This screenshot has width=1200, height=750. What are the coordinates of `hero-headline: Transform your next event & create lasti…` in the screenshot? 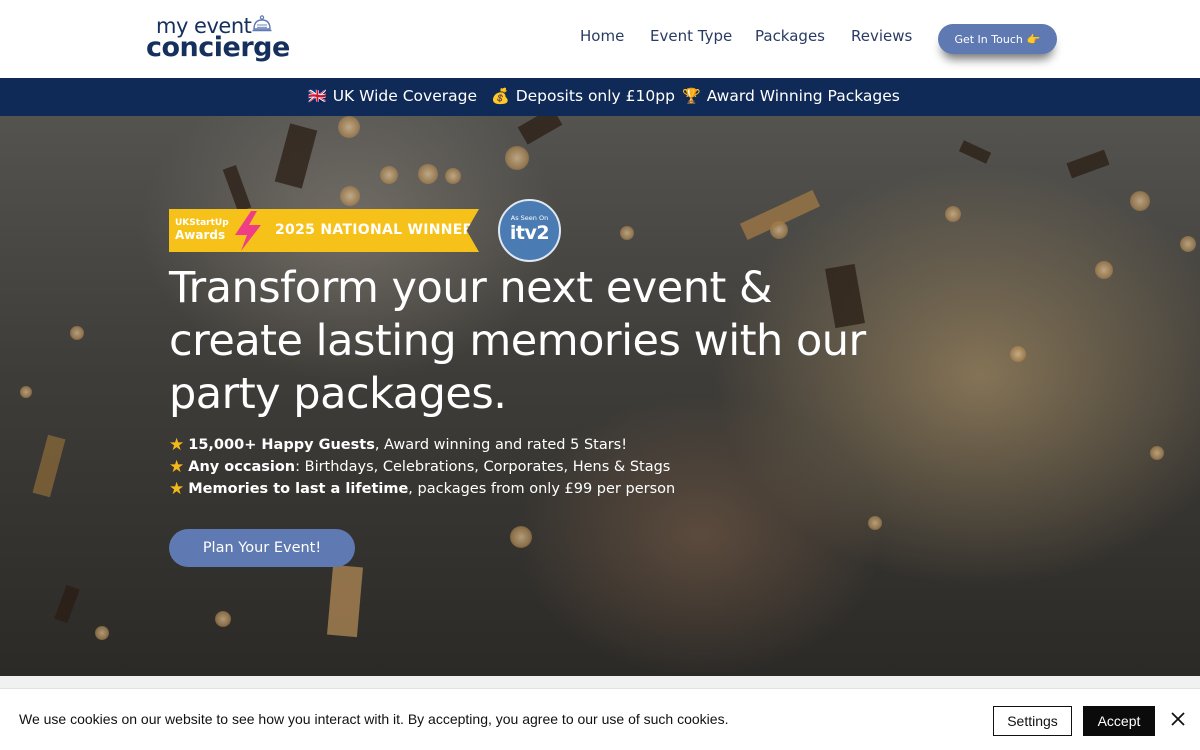 It's located at (517, 341).